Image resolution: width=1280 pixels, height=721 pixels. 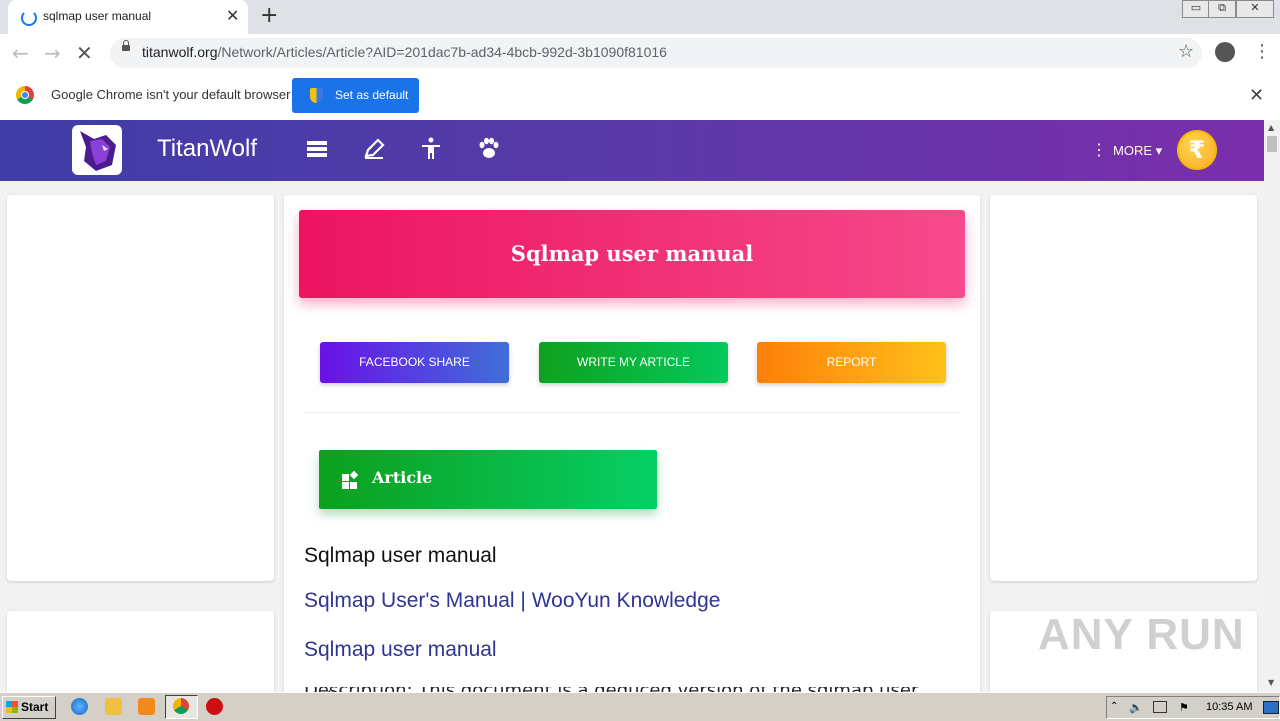 What do you see at coordinates (146, 706) in the screenshot?
I see `media-player-icon` at bounding box center [146, 706].